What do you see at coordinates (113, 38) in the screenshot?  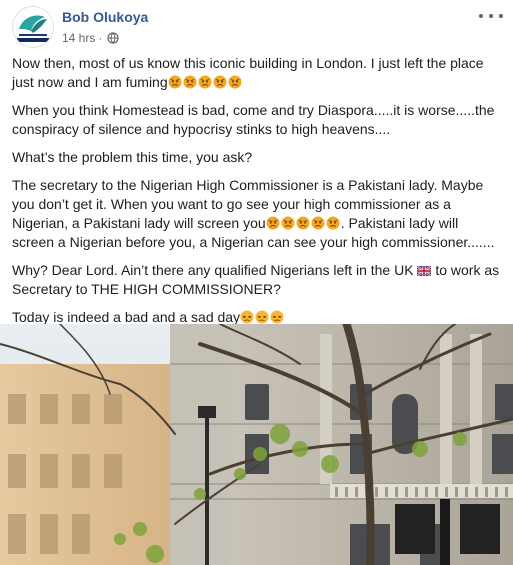 I see `globe-icon` at bounding box center [113, 38].